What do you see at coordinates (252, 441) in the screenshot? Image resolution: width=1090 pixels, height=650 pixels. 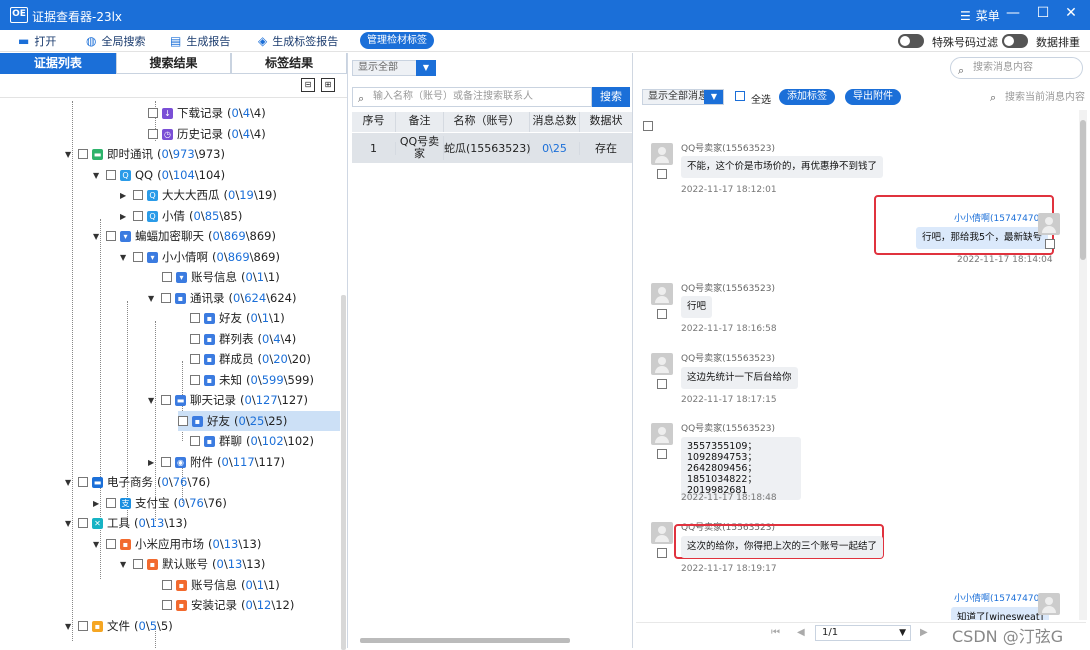 I see `tree-node-group-chat: ▪ 群聊 (0\102\102)` at bounding box center [252, 441].